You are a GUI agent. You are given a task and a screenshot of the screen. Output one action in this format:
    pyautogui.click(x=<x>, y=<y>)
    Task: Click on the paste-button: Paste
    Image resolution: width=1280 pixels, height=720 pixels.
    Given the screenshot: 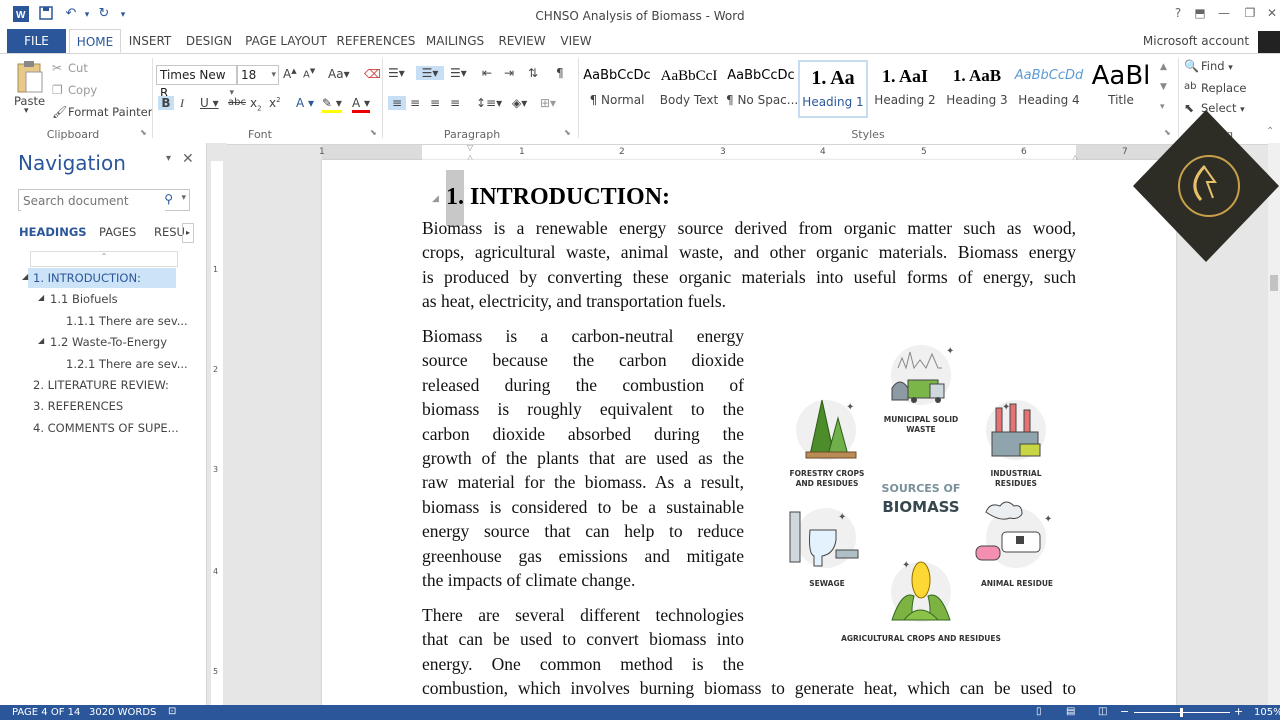 What is the action you would take?
    pyautogui.click(x=29, y=101)
    